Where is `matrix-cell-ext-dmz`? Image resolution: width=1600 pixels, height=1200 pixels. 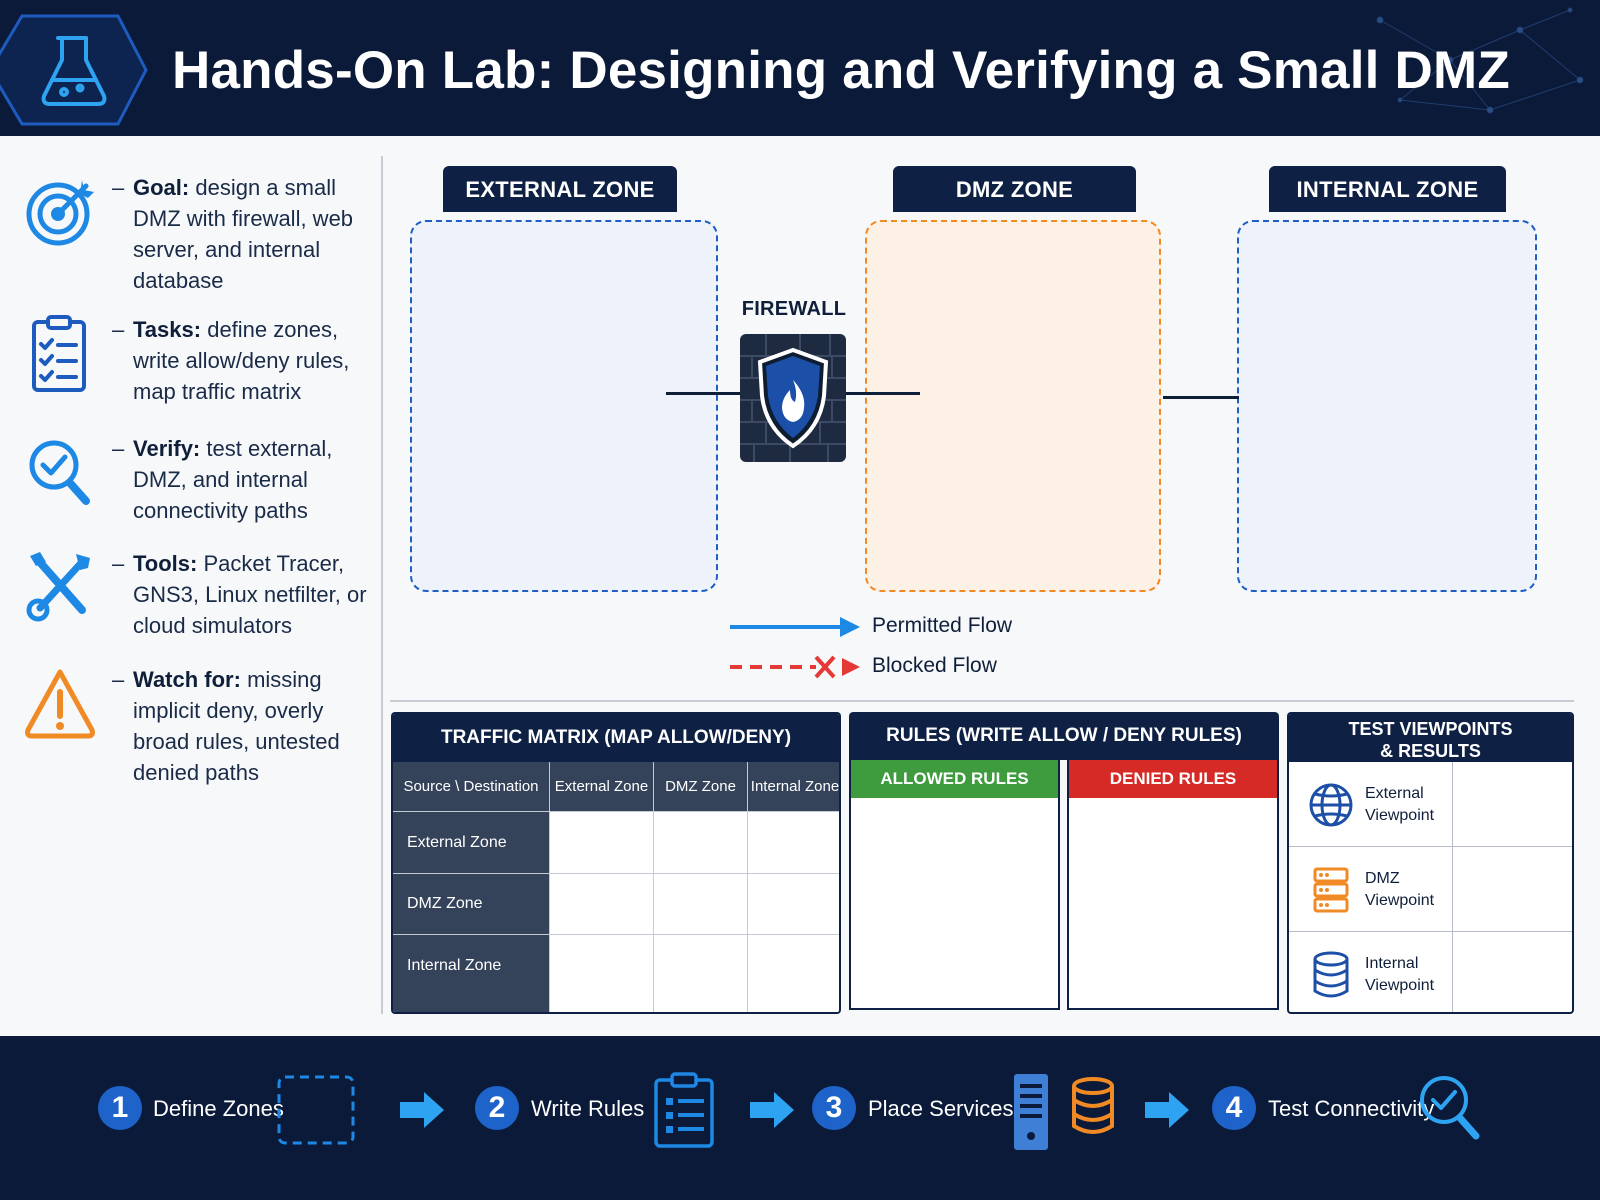
matrix-cell-ext-dmz is located at coordinates (701, 843).